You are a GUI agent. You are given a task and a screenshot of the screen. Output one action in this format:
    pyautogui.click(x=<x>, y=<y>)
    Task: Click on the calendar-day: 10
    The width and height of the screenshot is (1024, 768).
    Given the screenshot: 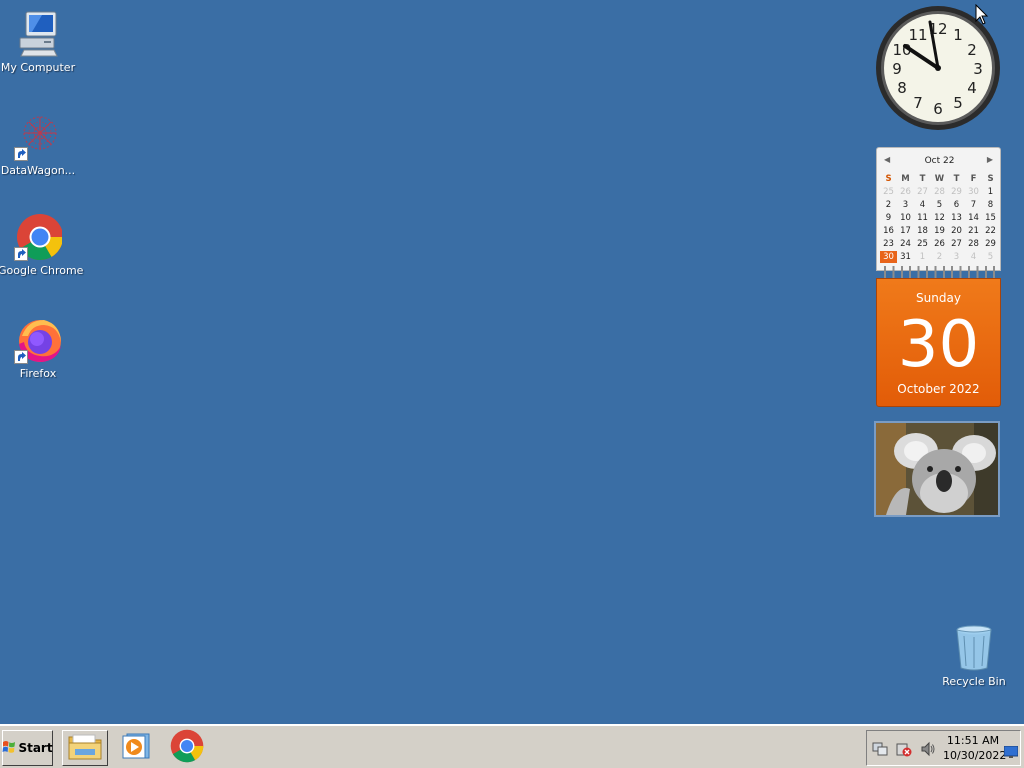 What is the action you would take?
    pyautogui.click(x=905, y=218)
    